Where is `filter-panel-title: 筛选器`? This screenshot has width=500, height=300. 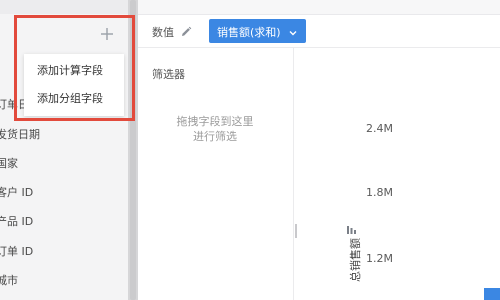
filter-panel-title: 筛选器 is located at coordinates (168, 74).